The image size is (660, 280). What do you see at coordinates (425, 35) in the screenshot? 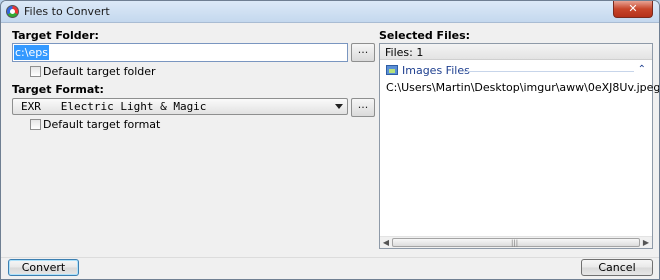
I see `selected-files-label: Selected Files:` at bounding box center [425, 35].